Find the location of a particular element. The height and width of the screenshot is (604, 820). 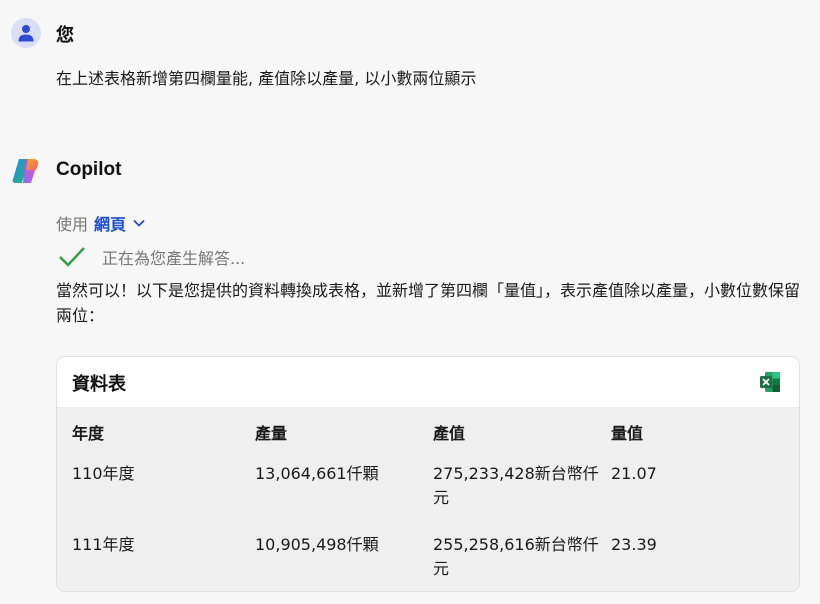

checkmark-icon is located at coordinates (72, 257).